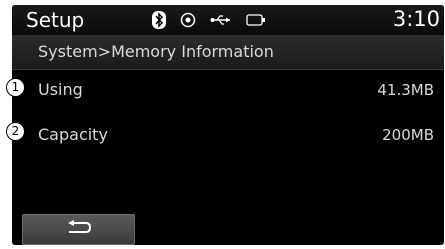 This screenshot has height=249, width=445. What do you see at coordinates (416, 19) in the screenshot?
I see `clock-time: 3:10` at bounding box center [416, 19].